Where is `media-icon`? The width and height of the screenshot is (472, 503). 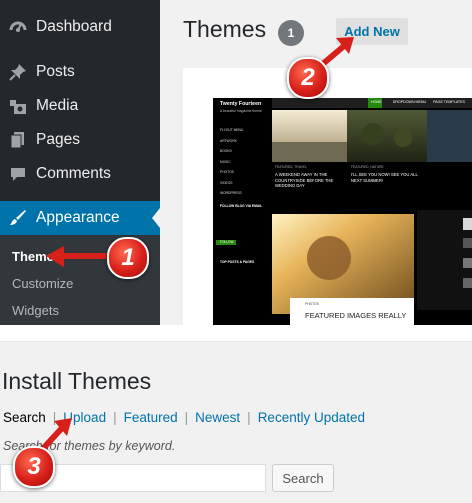 media-icon is located at coordinates (18, 106).